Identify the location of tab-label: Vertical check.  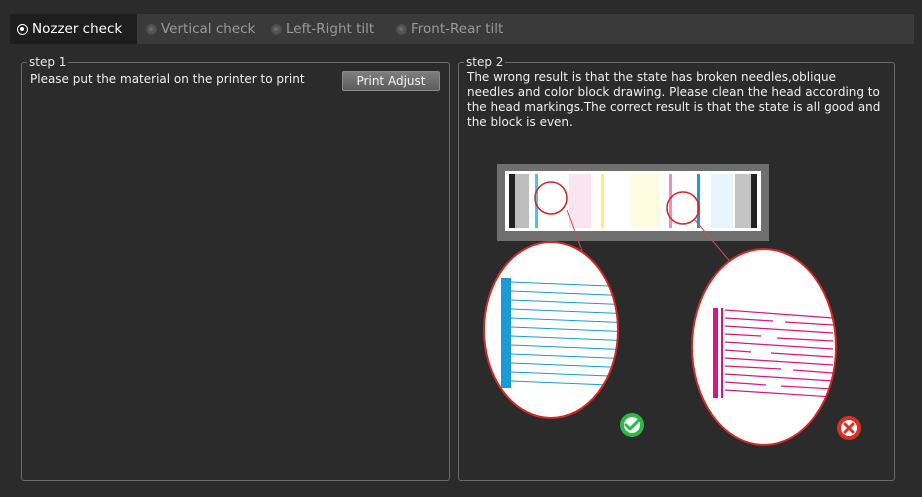
(208, 29).